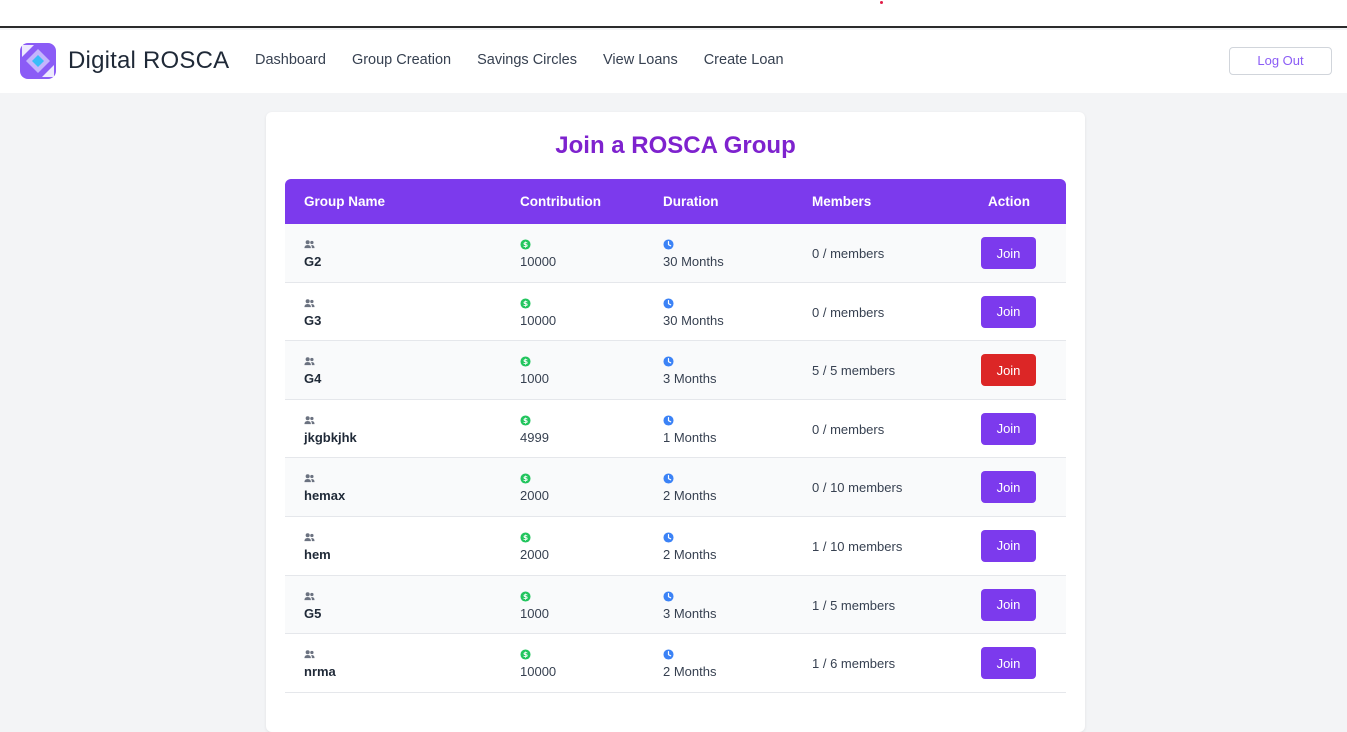  What do you see at coordinates (1280, 61) in the screenshot?
I see `logout-button: Log Out` at bounding box center [1280, 61].